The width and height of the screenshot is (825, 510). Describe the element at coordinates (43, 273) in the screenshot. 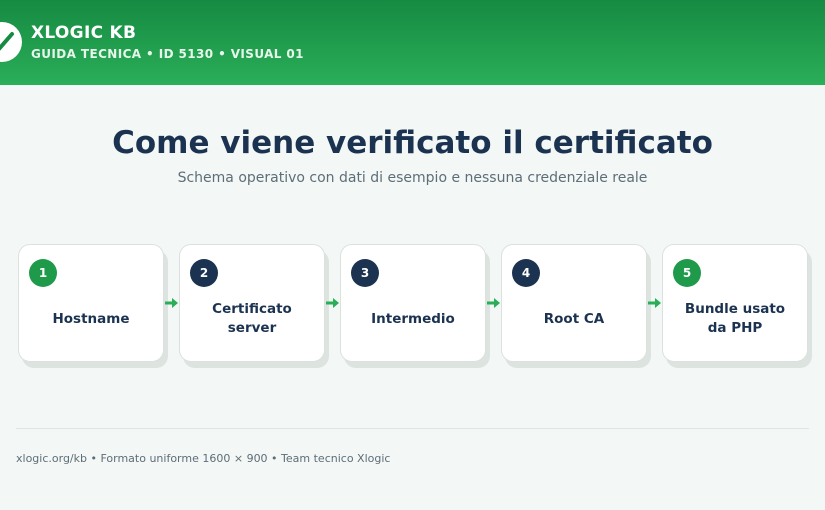

I see `step-number-badge: 1` at that location.